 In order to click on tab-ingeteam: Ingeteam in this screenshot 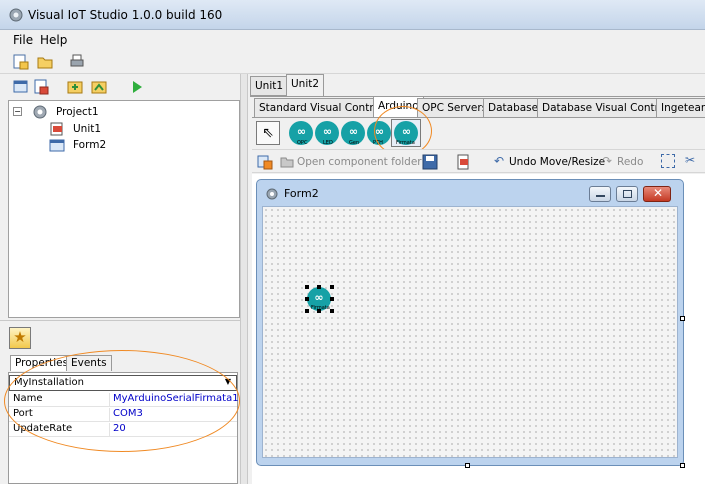, I will do `click(680, 107)`.